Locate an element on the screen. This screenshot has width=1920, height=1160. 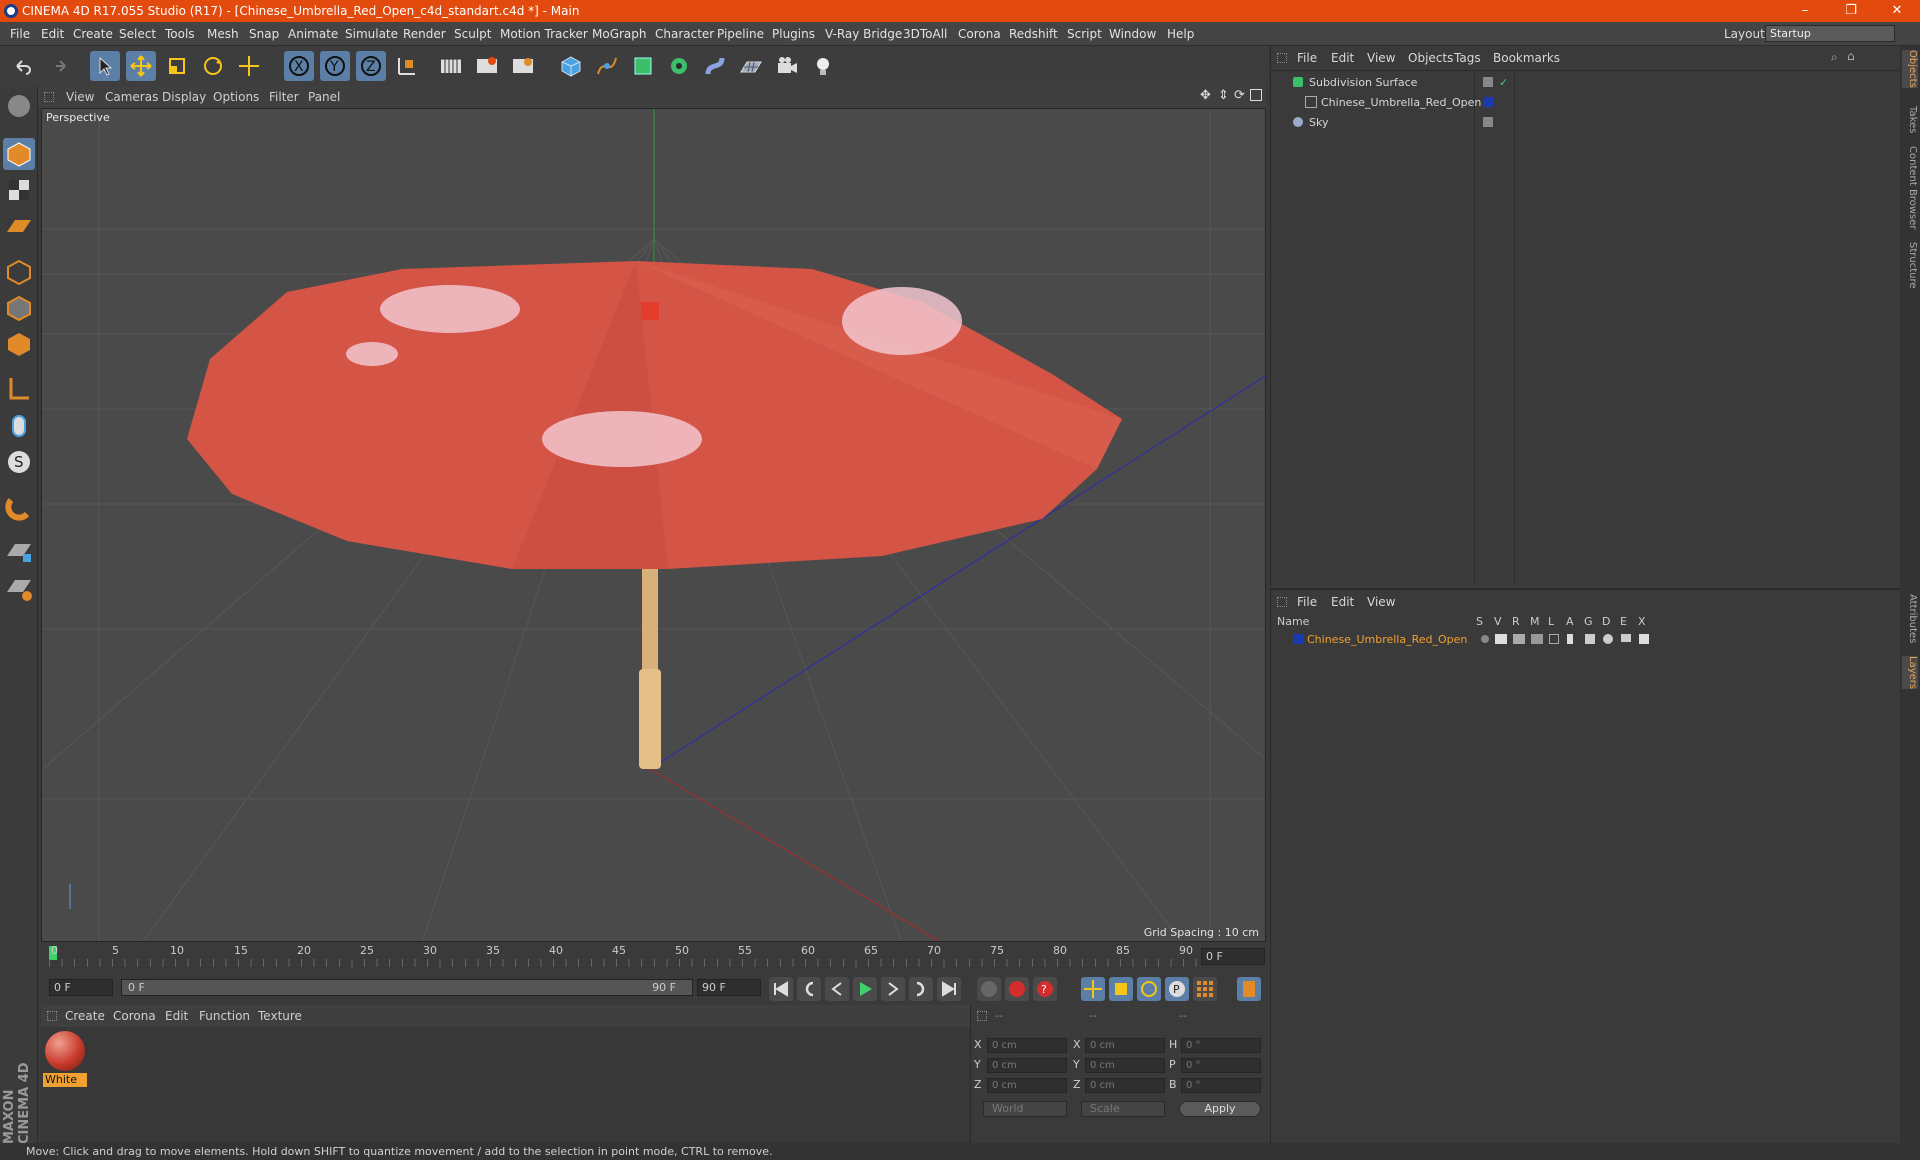
rotation-h-field: 0 ° is located at coordinates (1221, 1045).